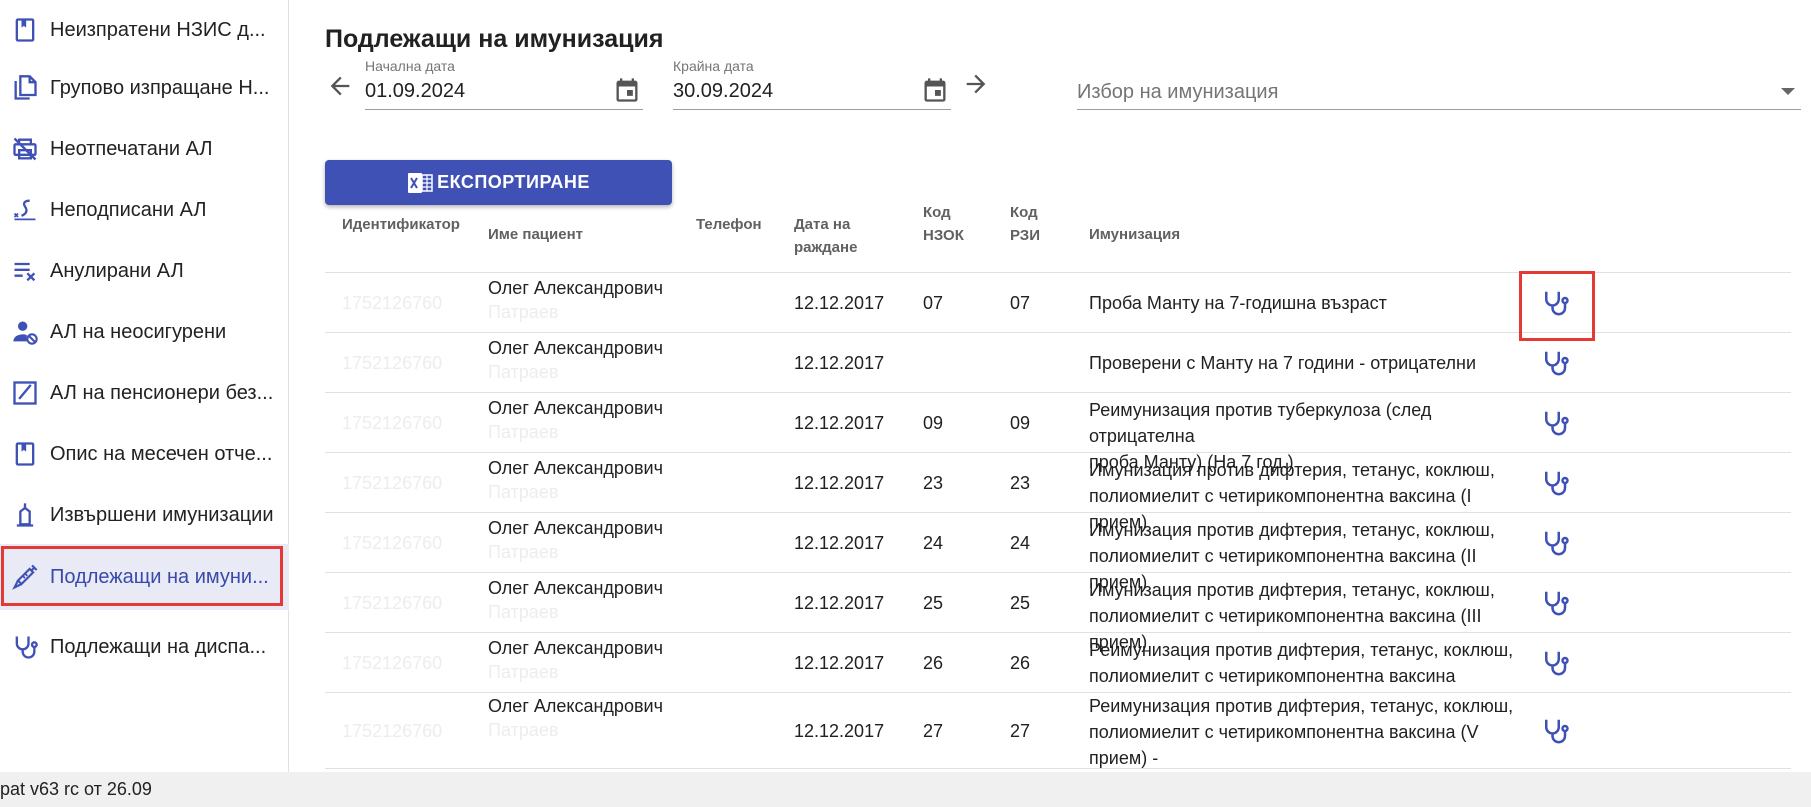 Image resolution: width=1811 pixels, height=807 pixels. What do you see at coordinates (1025, 224) in the screenshot?
I see `col-header-rzi: Код РЗИ` at bounding box center [1025, 224].